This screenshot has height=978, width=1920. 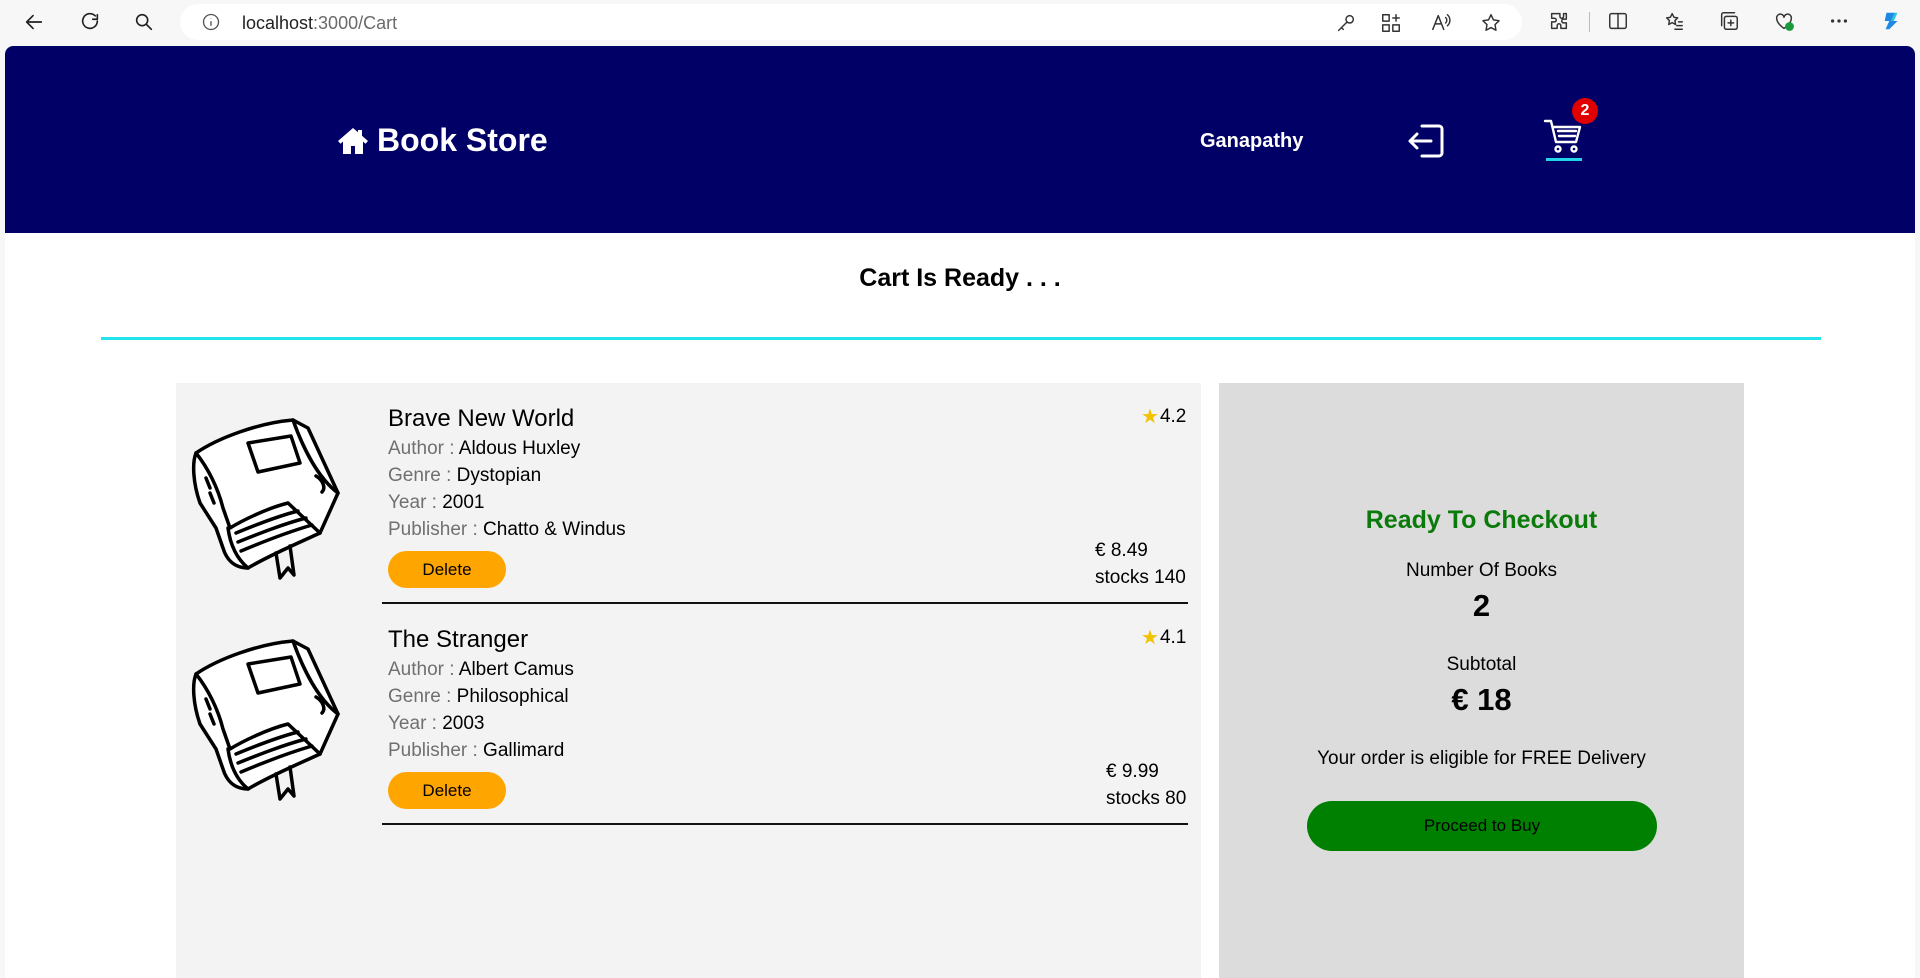 I want to click on checkout-title: Ready To Checkout, so click(x=1481, y=520).